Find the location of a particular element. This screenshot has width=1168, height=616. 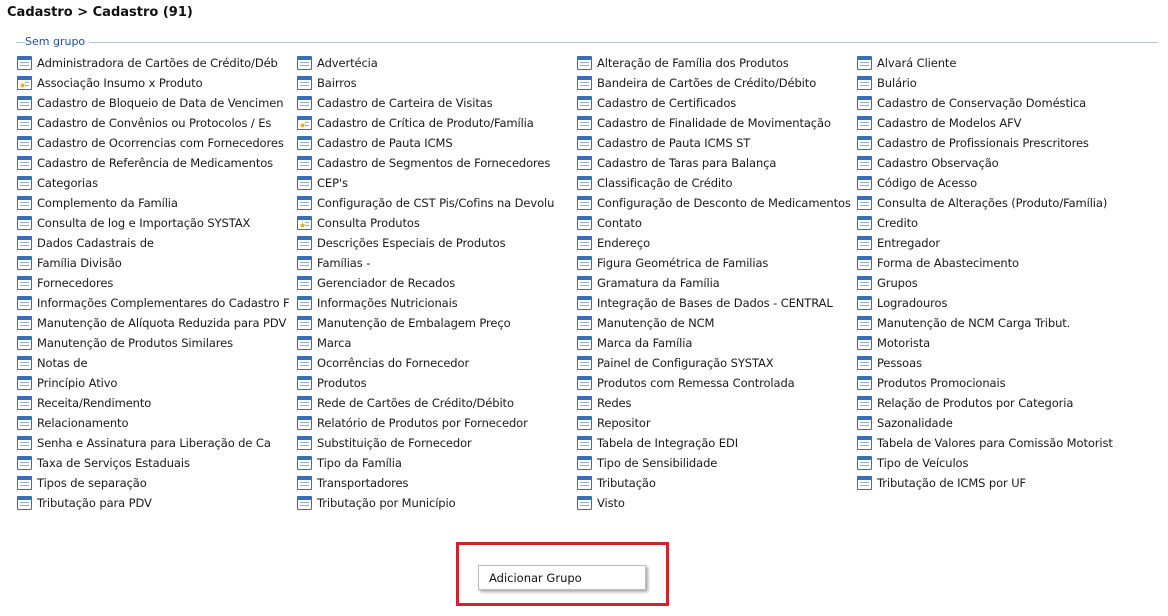

menu-item: Tipo de Sensibilidade is located at coordinates (714, 463).